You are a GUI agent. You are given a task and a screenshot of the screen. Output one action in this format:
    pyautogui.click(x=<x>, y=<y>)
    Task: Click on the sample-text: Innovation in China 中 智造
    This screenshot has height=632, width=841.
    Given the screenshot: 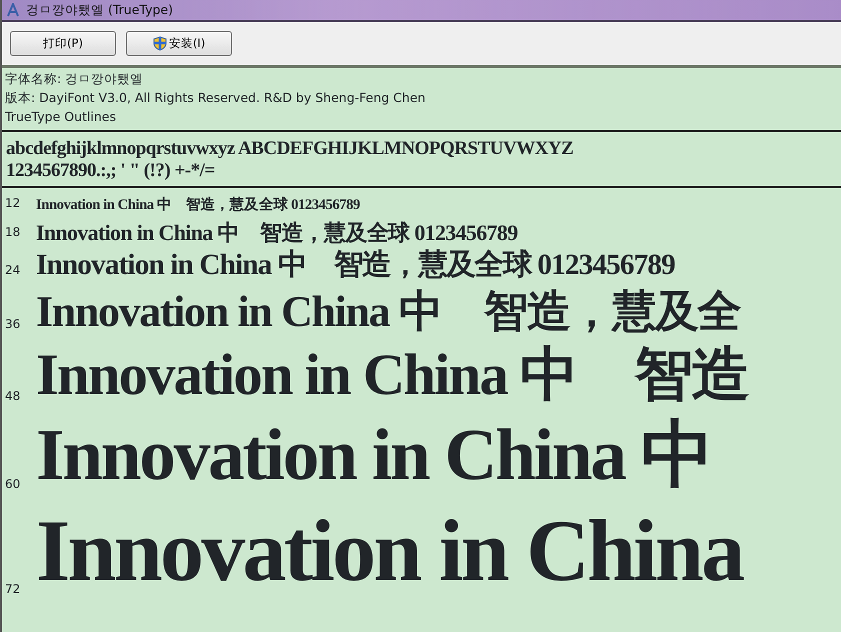 What is the action you would take?
    pyautogui.click(x=392, y=375)
    